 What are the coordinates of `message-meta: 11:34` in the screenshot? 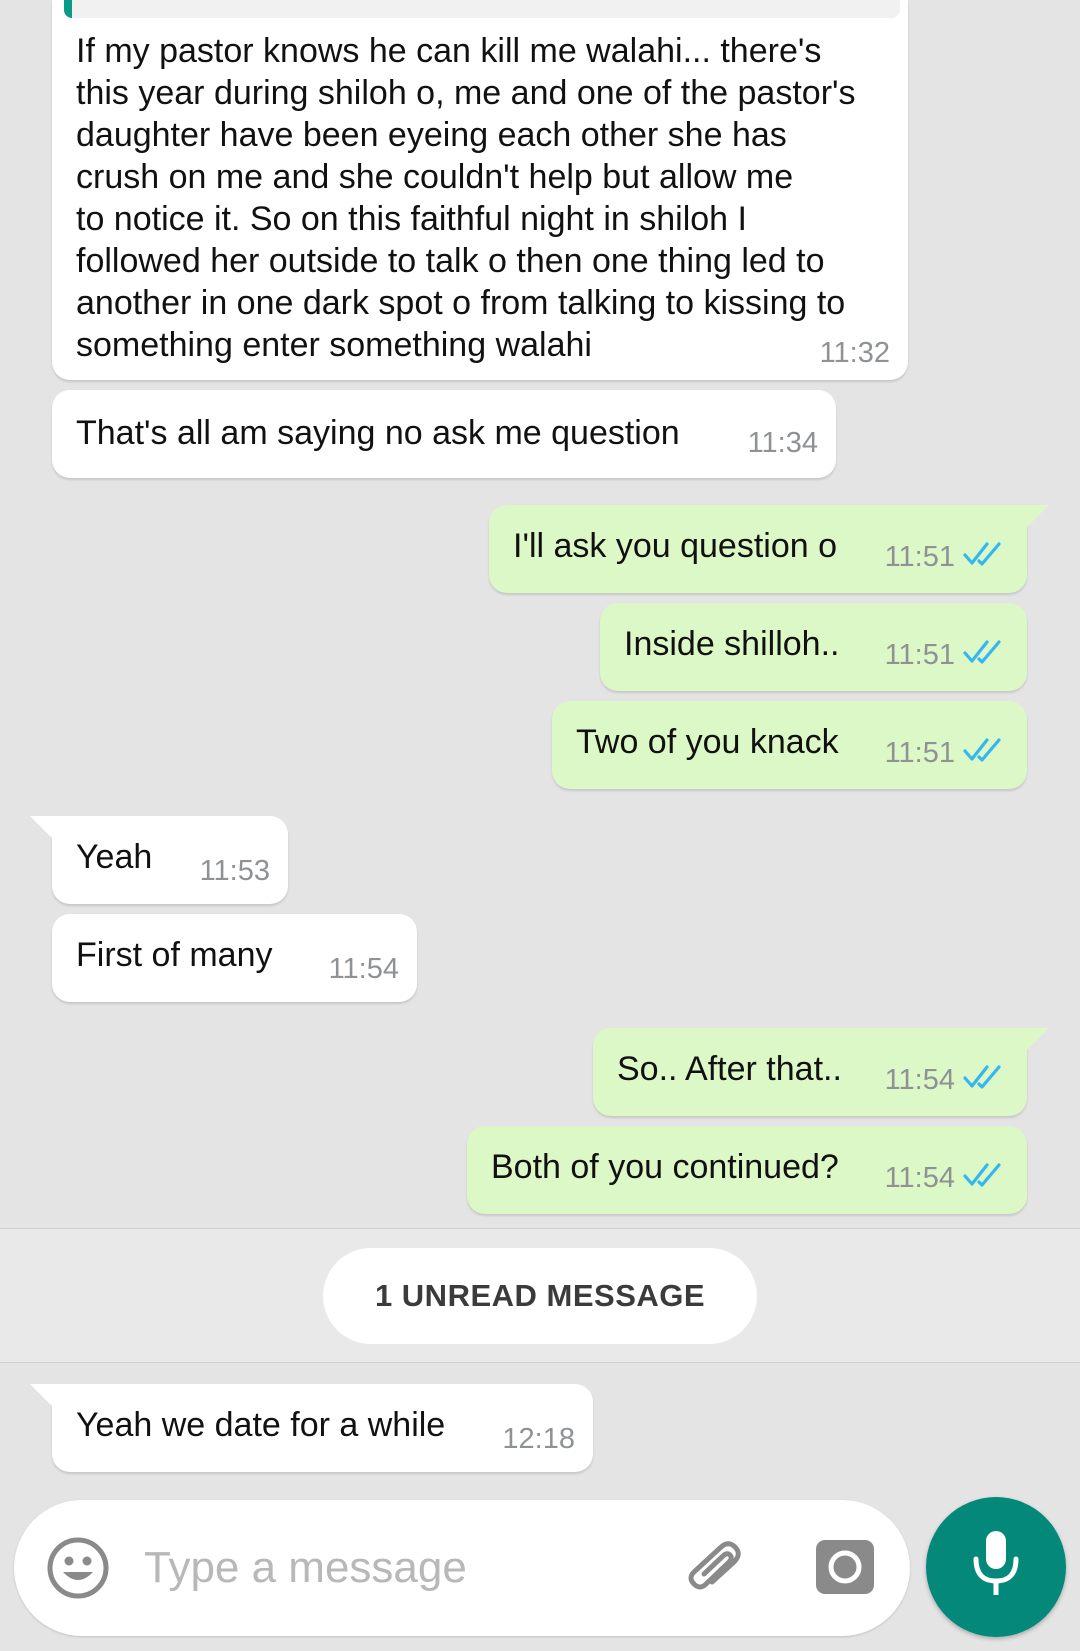 It's located at (783, 443).